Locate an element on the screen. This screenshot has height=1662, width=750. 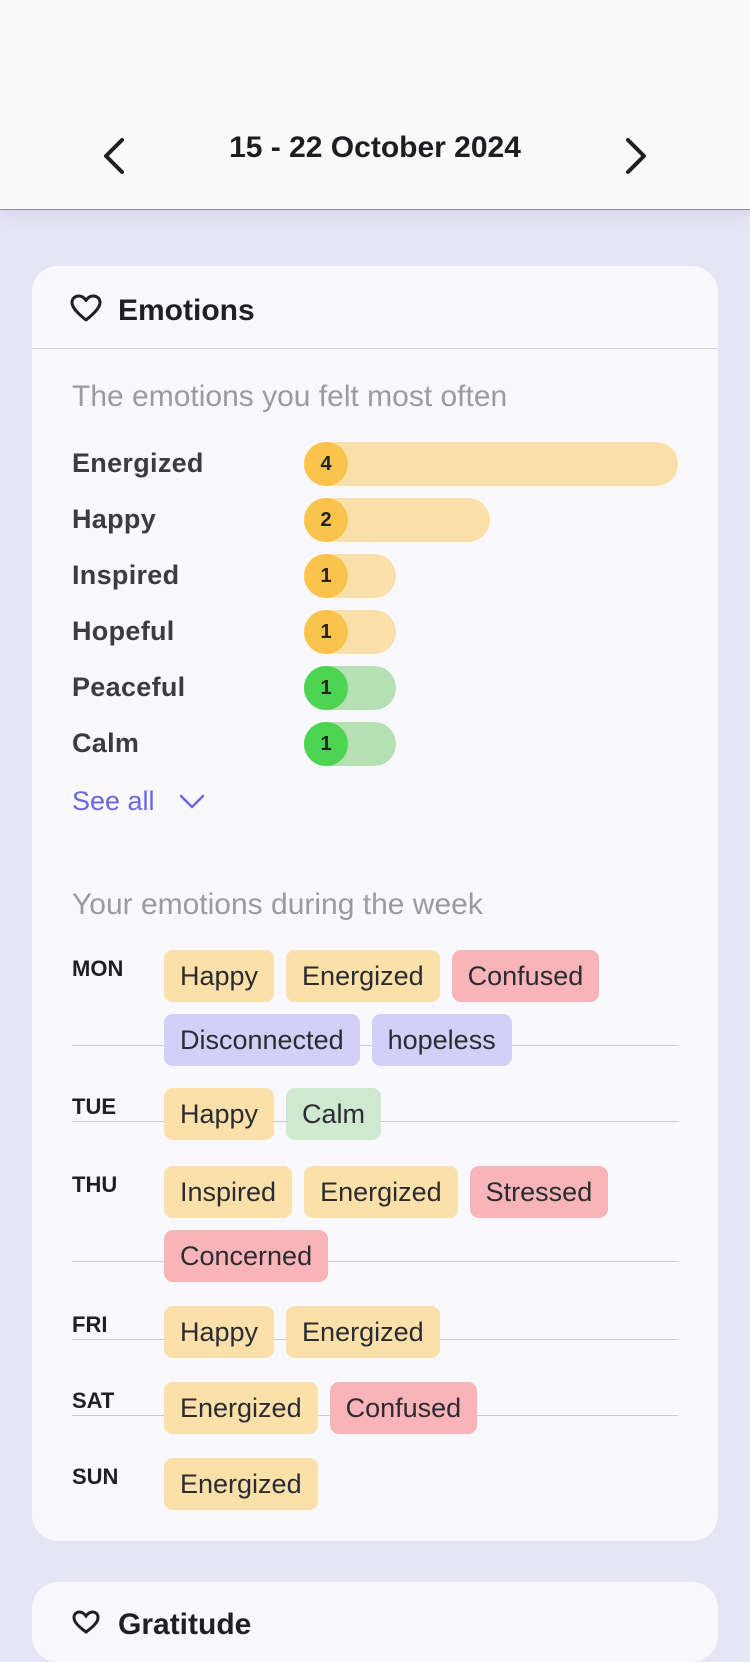
emotion-frequency-row: Inspired 1 is located at coordinates (377, 576).